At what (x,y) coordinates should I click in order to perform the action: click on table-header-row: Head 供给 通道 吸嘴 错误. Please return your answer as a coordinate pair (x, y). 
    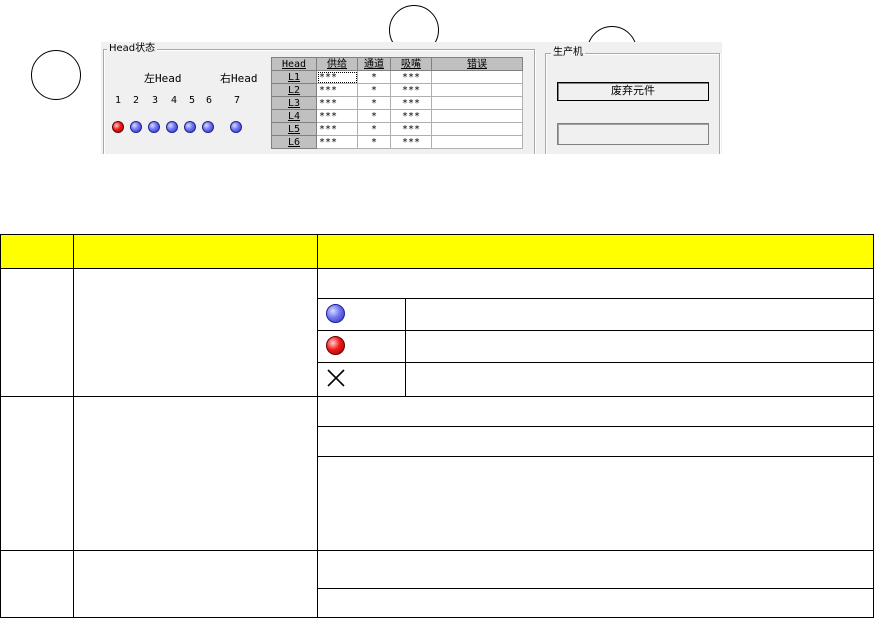
    Looking at the image, I should click on (397, 64).